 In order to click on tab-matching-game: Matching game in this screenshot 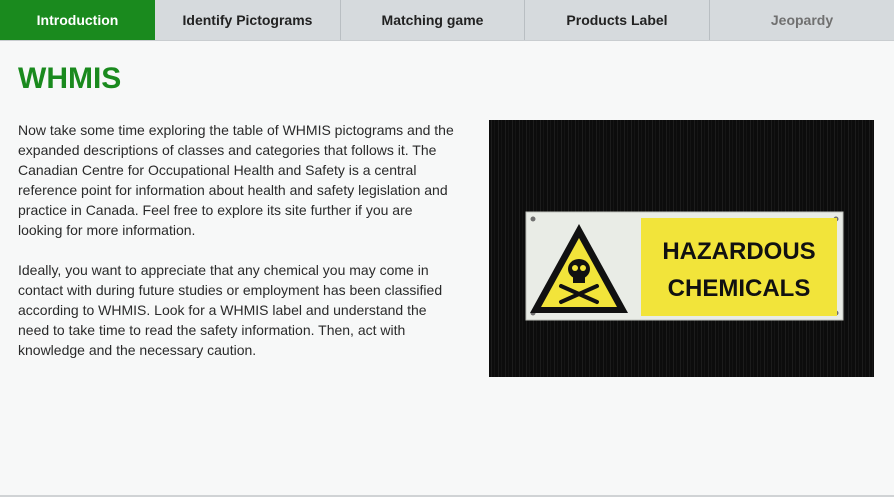, I will do `click(433, 20)`.